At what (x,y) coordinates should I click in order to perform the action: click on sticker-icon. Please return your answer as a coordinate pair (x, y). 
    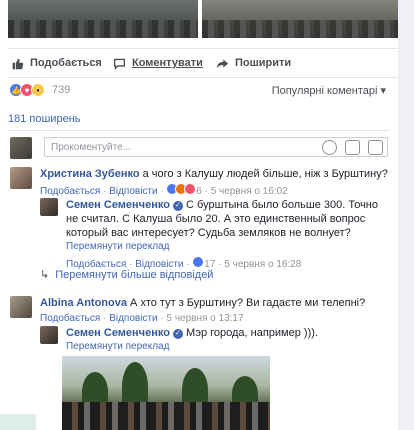
    Looking at the image, I should click on (375, 147).